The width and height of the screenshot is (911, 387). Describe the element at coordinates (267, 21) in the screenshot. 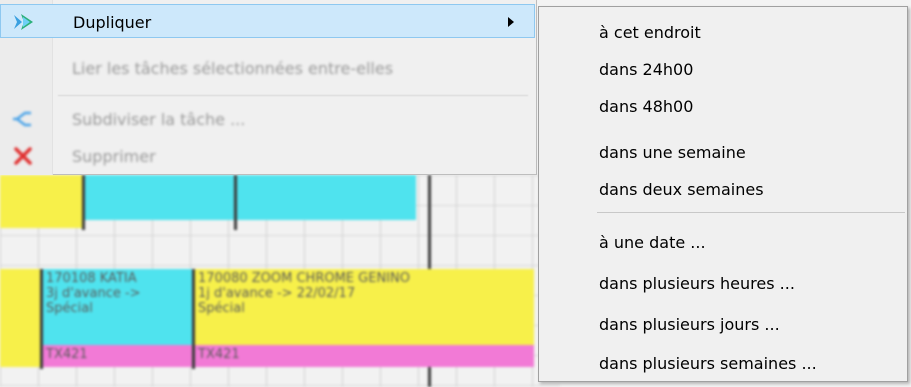

I see `menu-item-dupliquer: Dupliquer` at that location.